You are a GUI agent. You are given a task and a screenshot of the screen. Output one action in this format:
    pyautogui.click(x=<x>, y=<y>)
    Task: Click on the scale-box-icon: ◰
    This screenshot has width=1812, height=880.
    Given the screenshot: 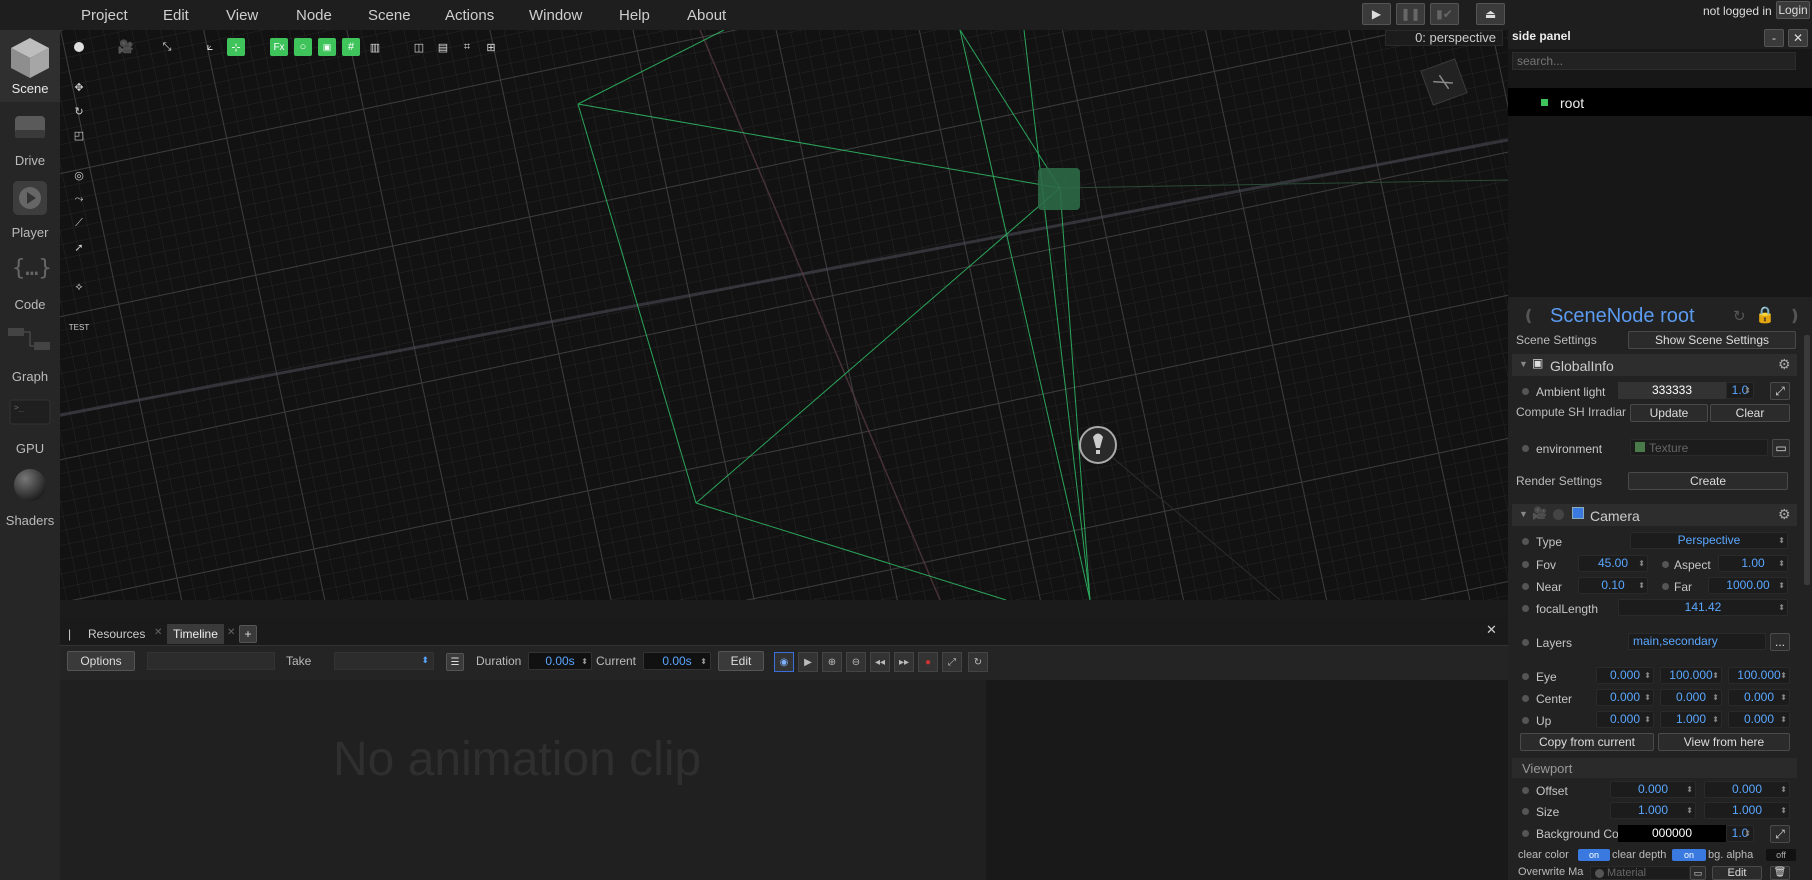 What is the action you would take?
    pyautogui.click(x=79, y=135)
    